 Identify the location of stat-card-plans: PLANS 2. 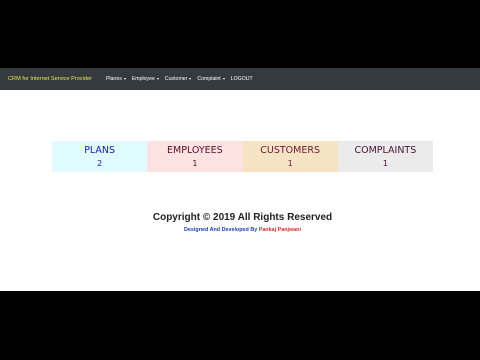
(100, 156).